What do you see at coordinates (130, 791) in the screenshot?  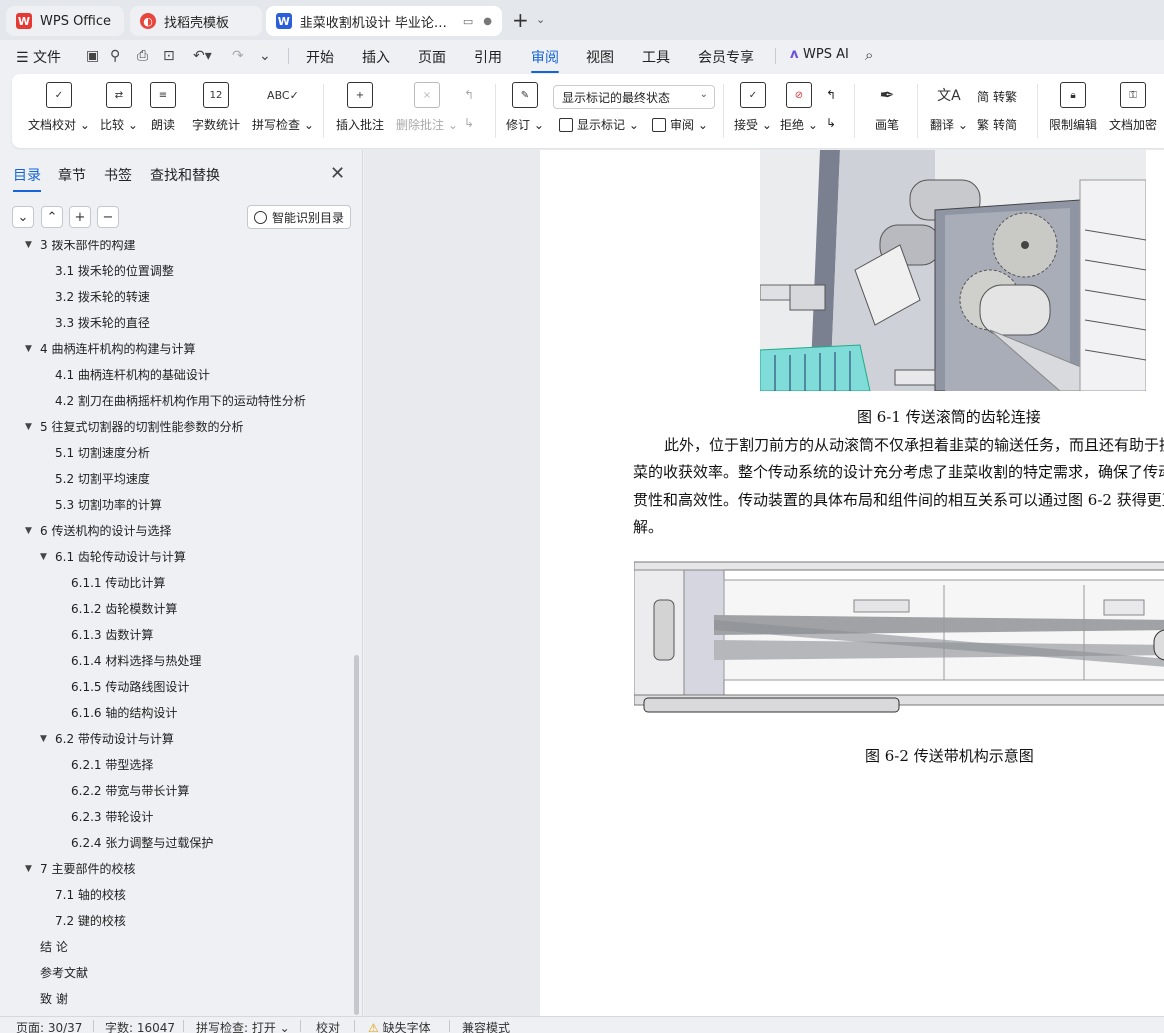 I see `toc-item: 6.2.2 带宽与带长计算` at bounding box center [130, 791].